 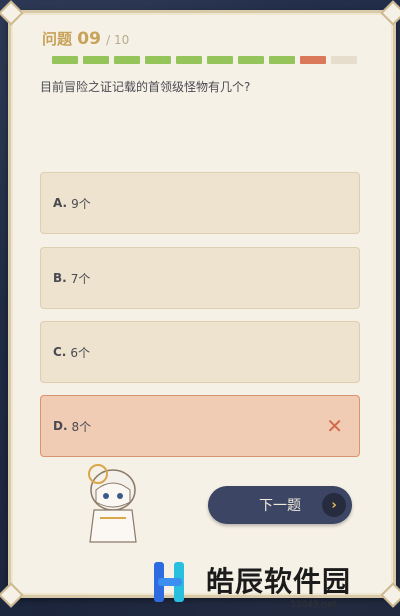 I want to click on option-text: 9个, so click(x=81, y=203).